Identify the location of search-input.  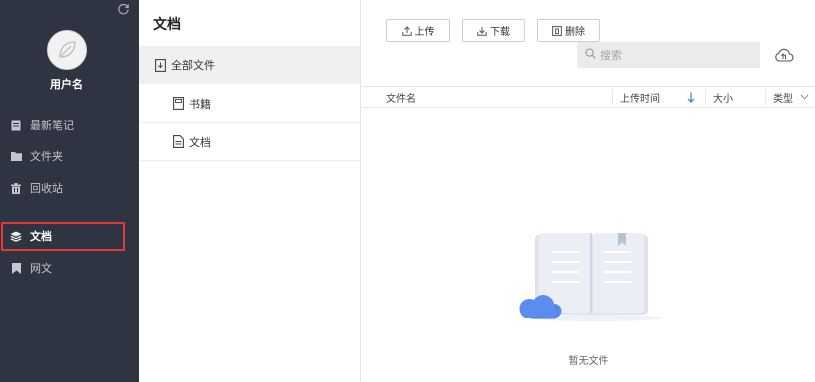
(675, 55).